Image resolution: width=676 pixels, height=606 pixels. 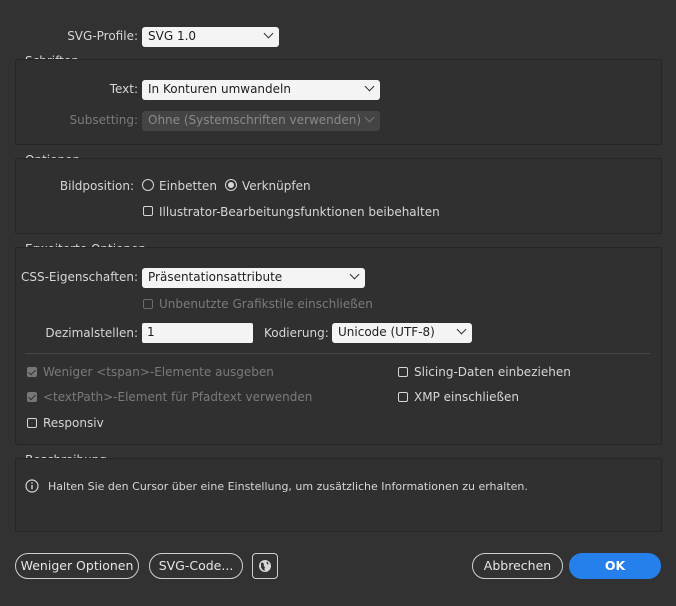 I want to click on fonts-section, so click(x=338, y=102).